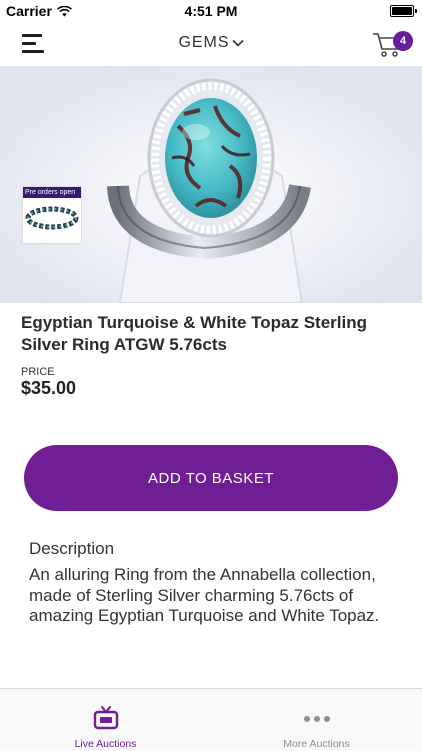 The width and height of the screenshot is (422, 751). Describe the element at coordinates (211, 478) in the screenshot. I see `add-to-basket-button: ADD TO BASKET` at that location.